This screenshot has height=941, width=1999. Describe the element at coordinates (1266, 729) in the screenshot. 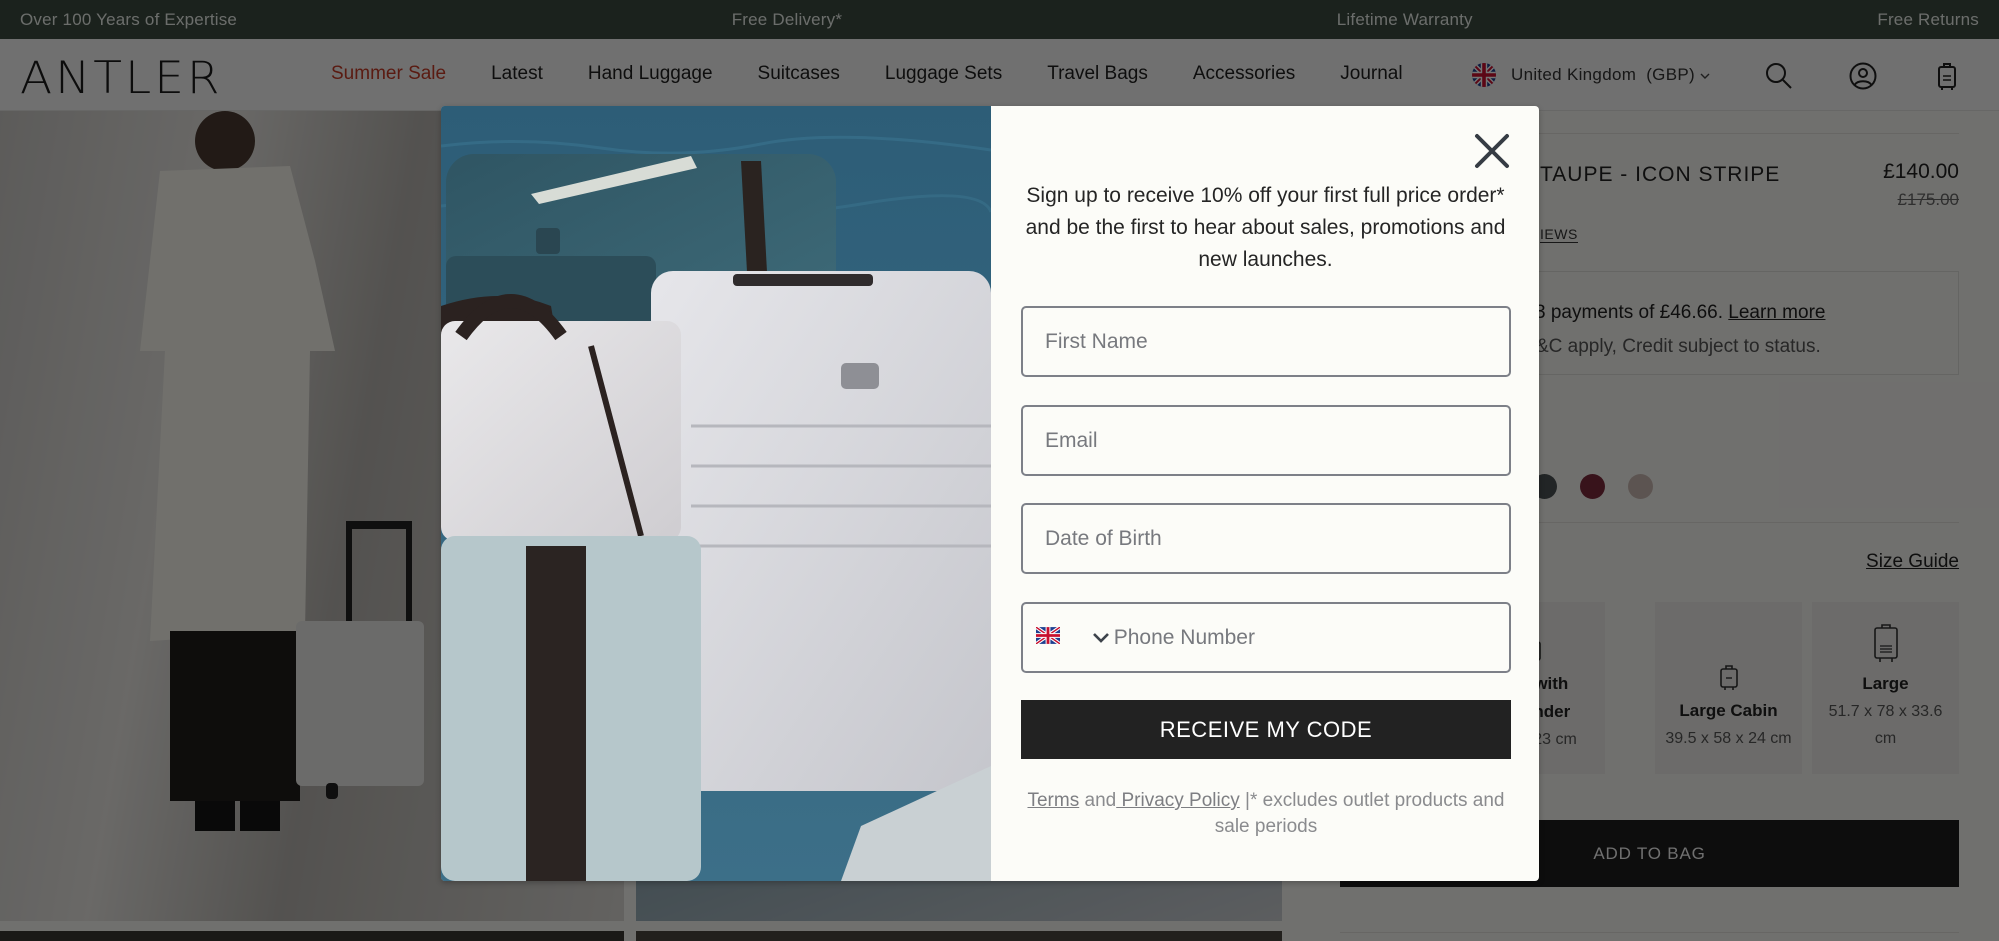

I see `receive-my-code-button: RECEIVE MY CODE` at that location.